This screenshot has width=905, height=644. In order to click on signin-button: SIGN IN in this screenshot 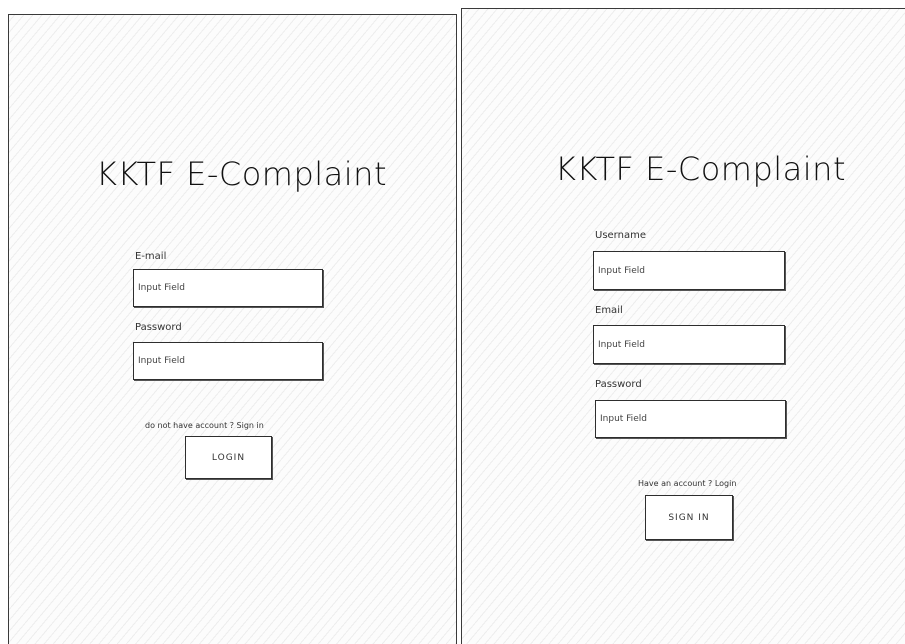, I will do `click(689, 517)`.